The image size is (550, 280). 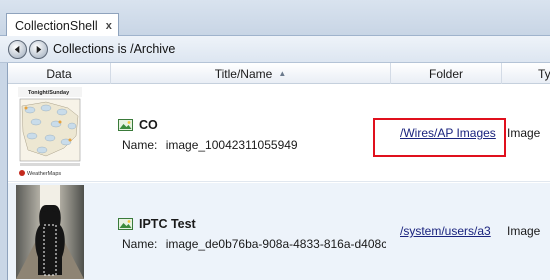 I want to click on column-header-title: Title/Name ▲, so click(x=251, y=73).